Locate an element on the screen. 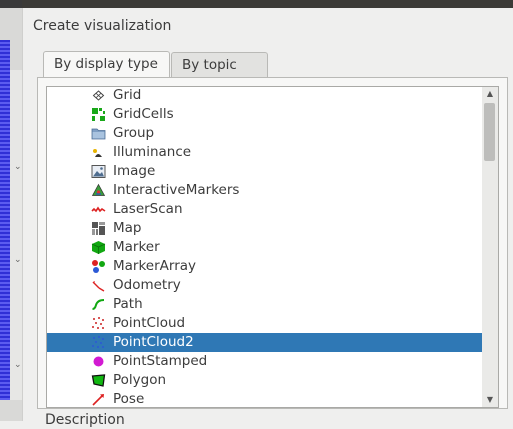 The height and width of the screenshot is (429, 513). tab-by-display-type: By display type is located at coordinates (106, 64).